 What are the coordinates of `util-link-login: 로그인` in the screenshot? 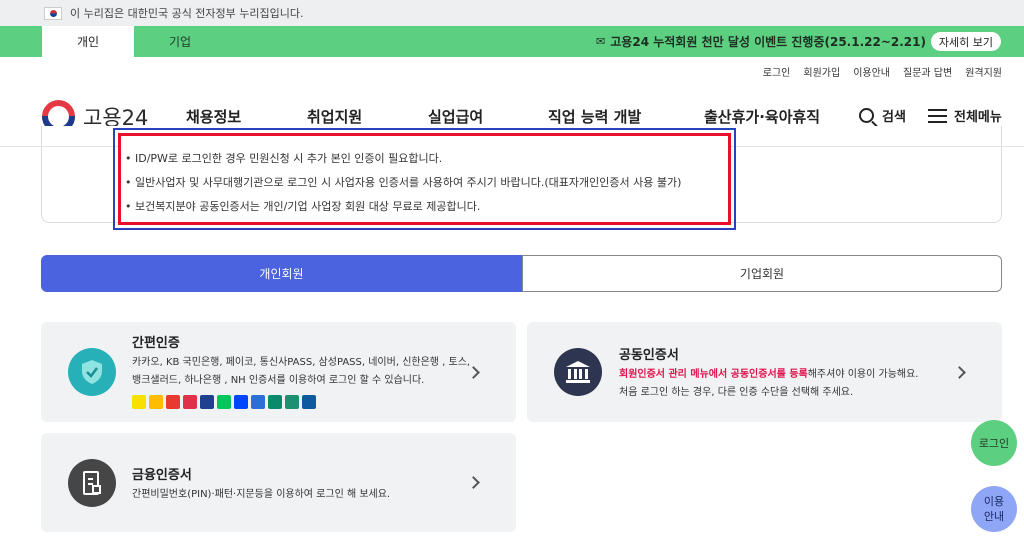 It's located at (777, 71).